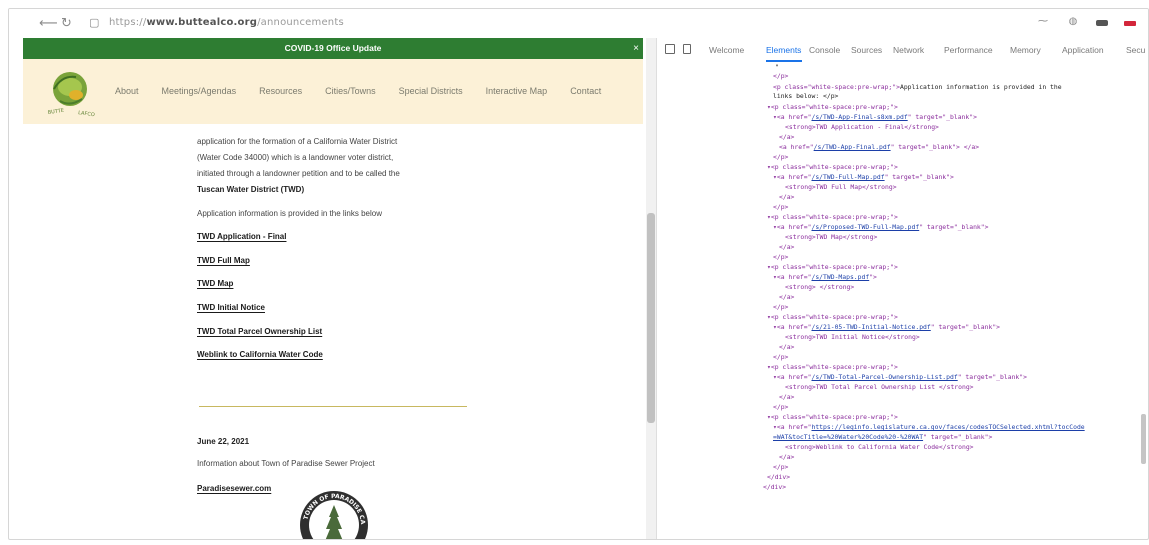  I want to click on inspect-icon, so click(670, 49).